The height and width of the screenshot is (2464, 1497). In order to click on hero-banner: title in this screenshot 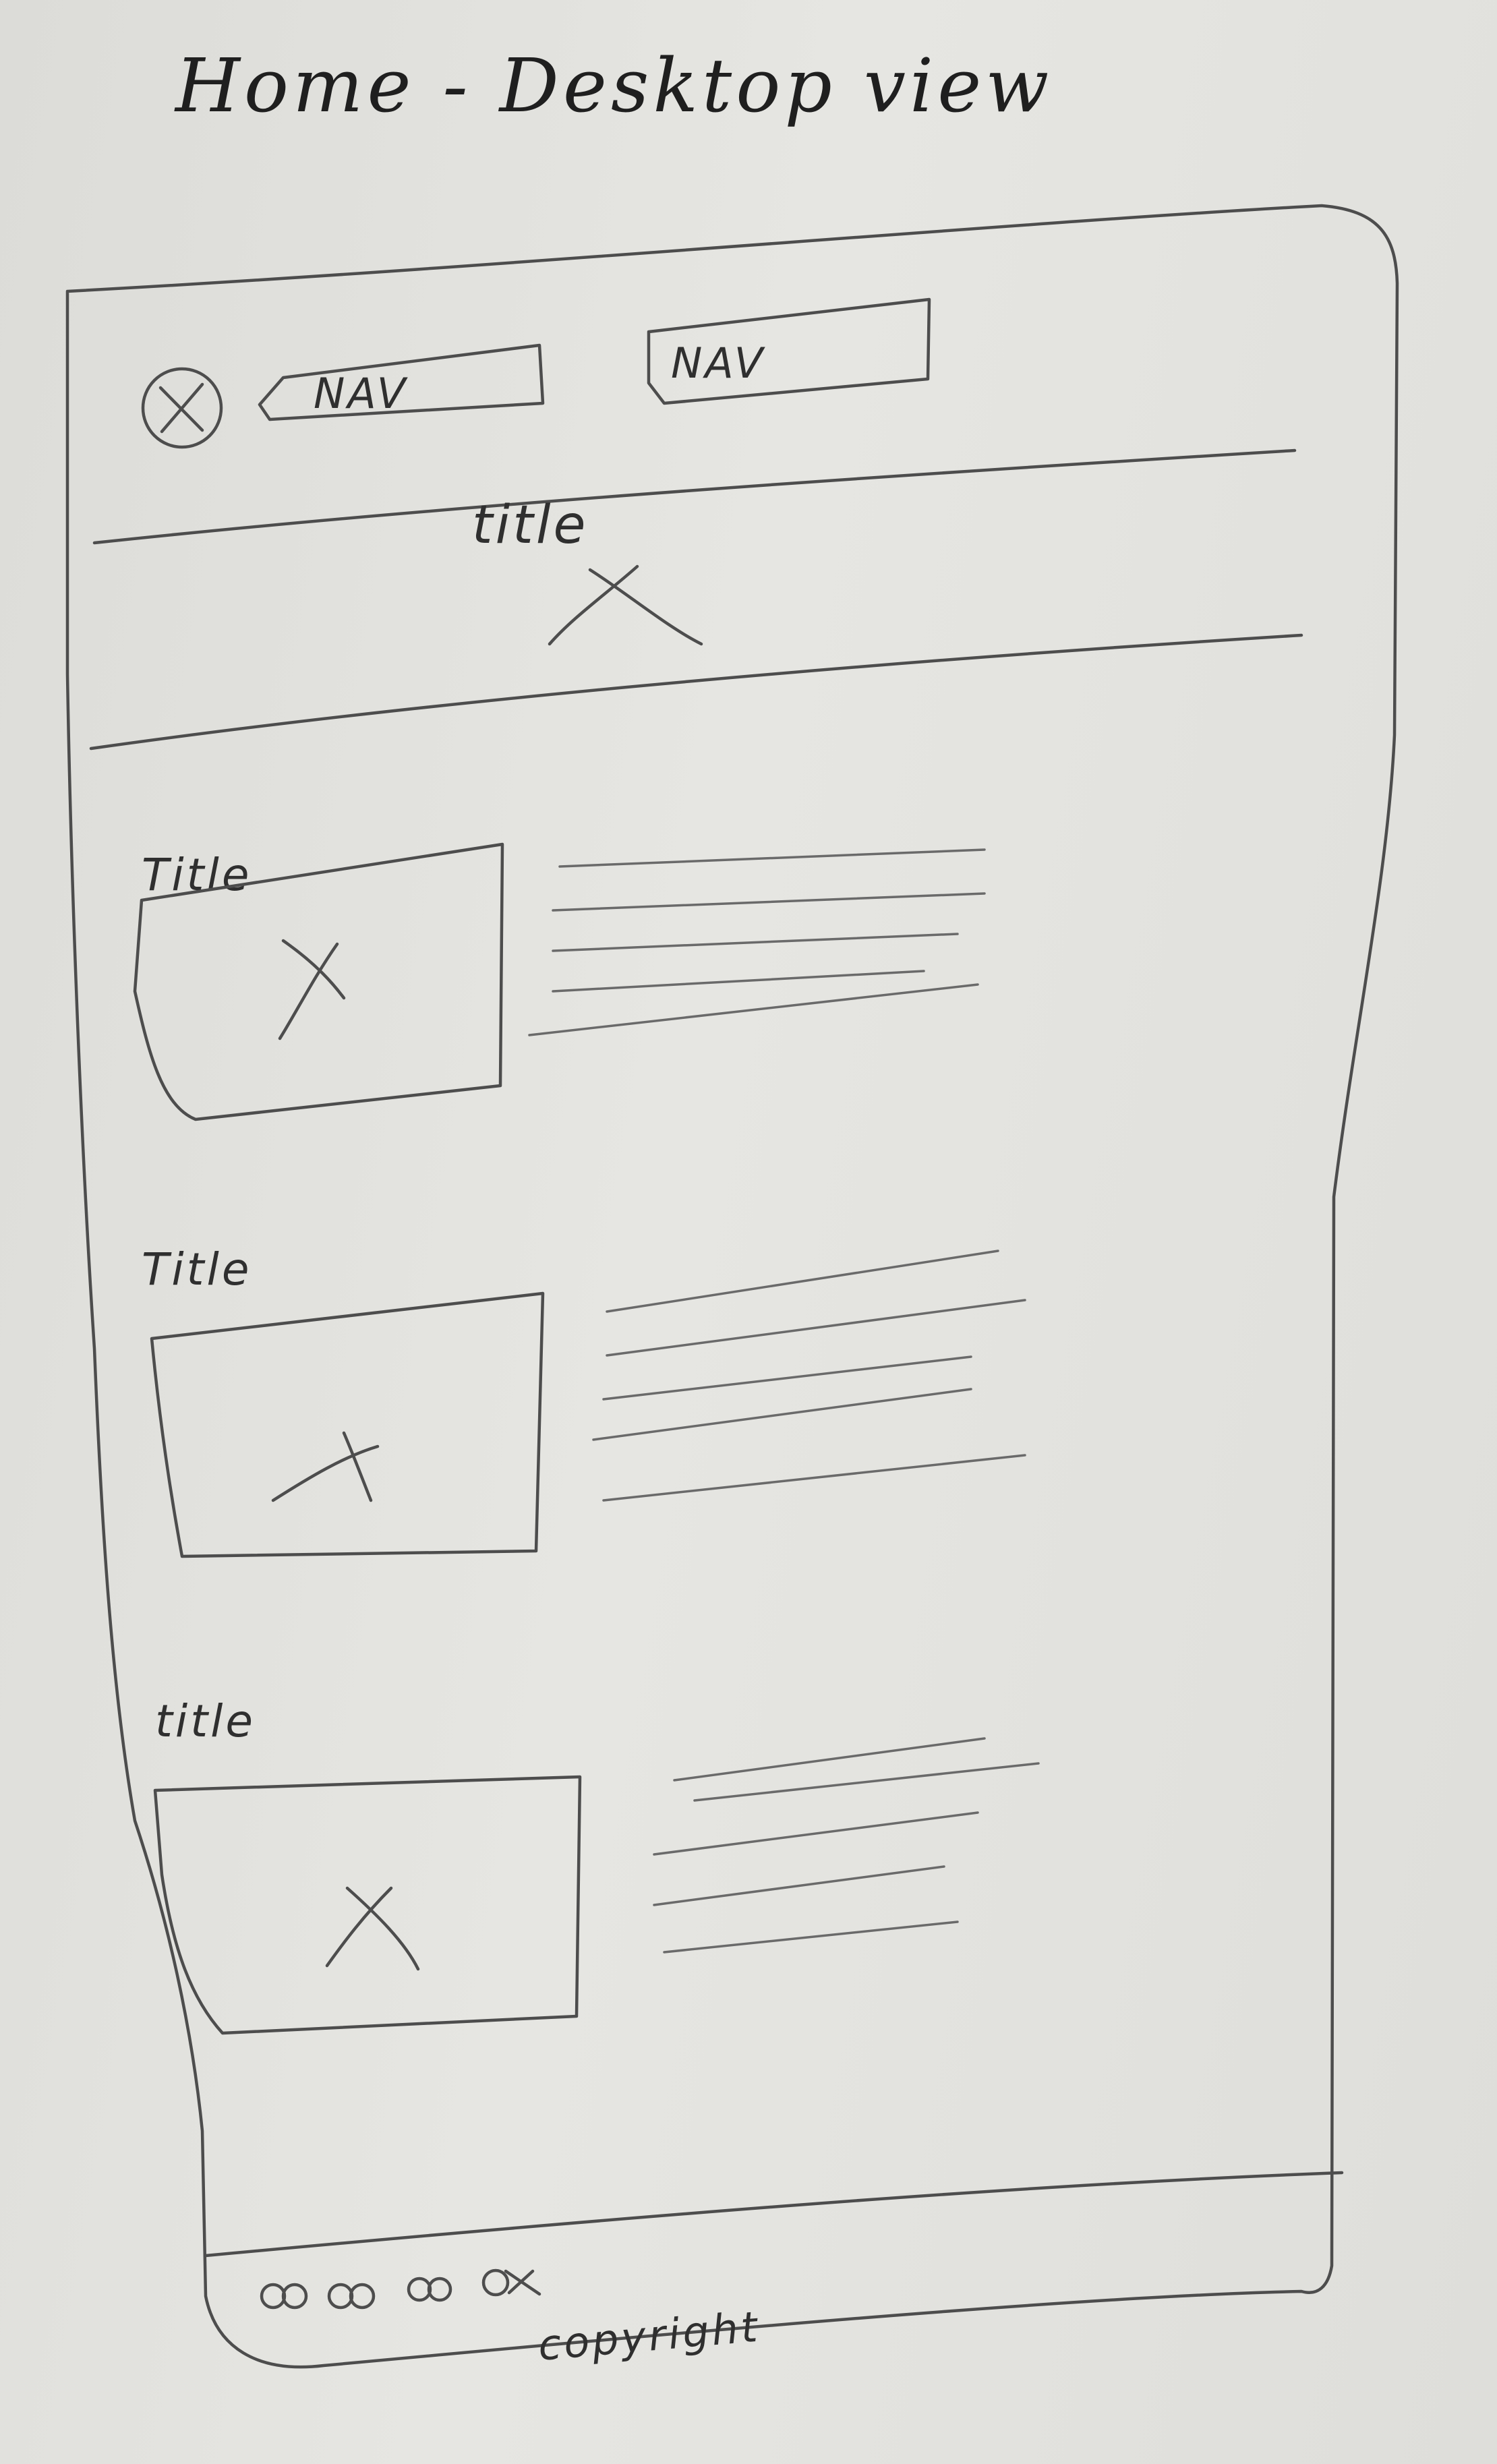, I will do `click(696, 623)`.